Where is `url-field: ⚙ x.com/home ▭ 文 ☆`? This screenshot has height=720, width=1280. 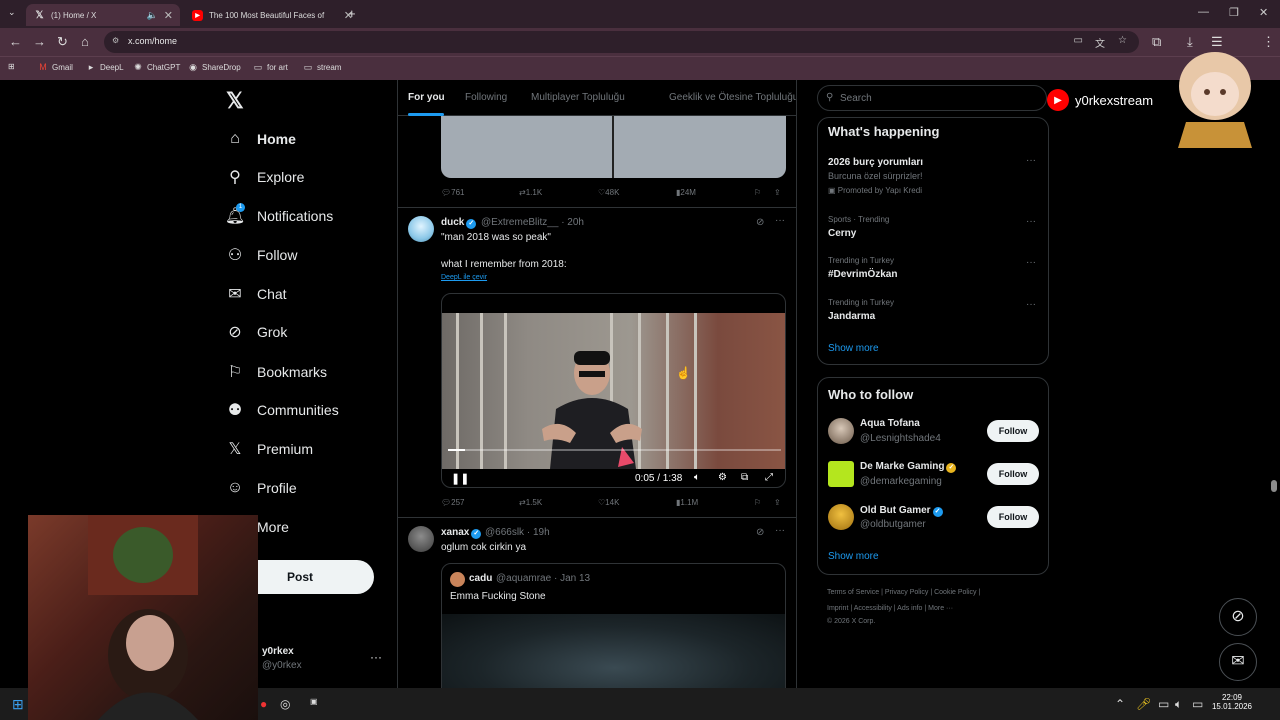
url-field: ⚙ x.com/home ▭ 文 ☆ is located at coordinates (621, 42).